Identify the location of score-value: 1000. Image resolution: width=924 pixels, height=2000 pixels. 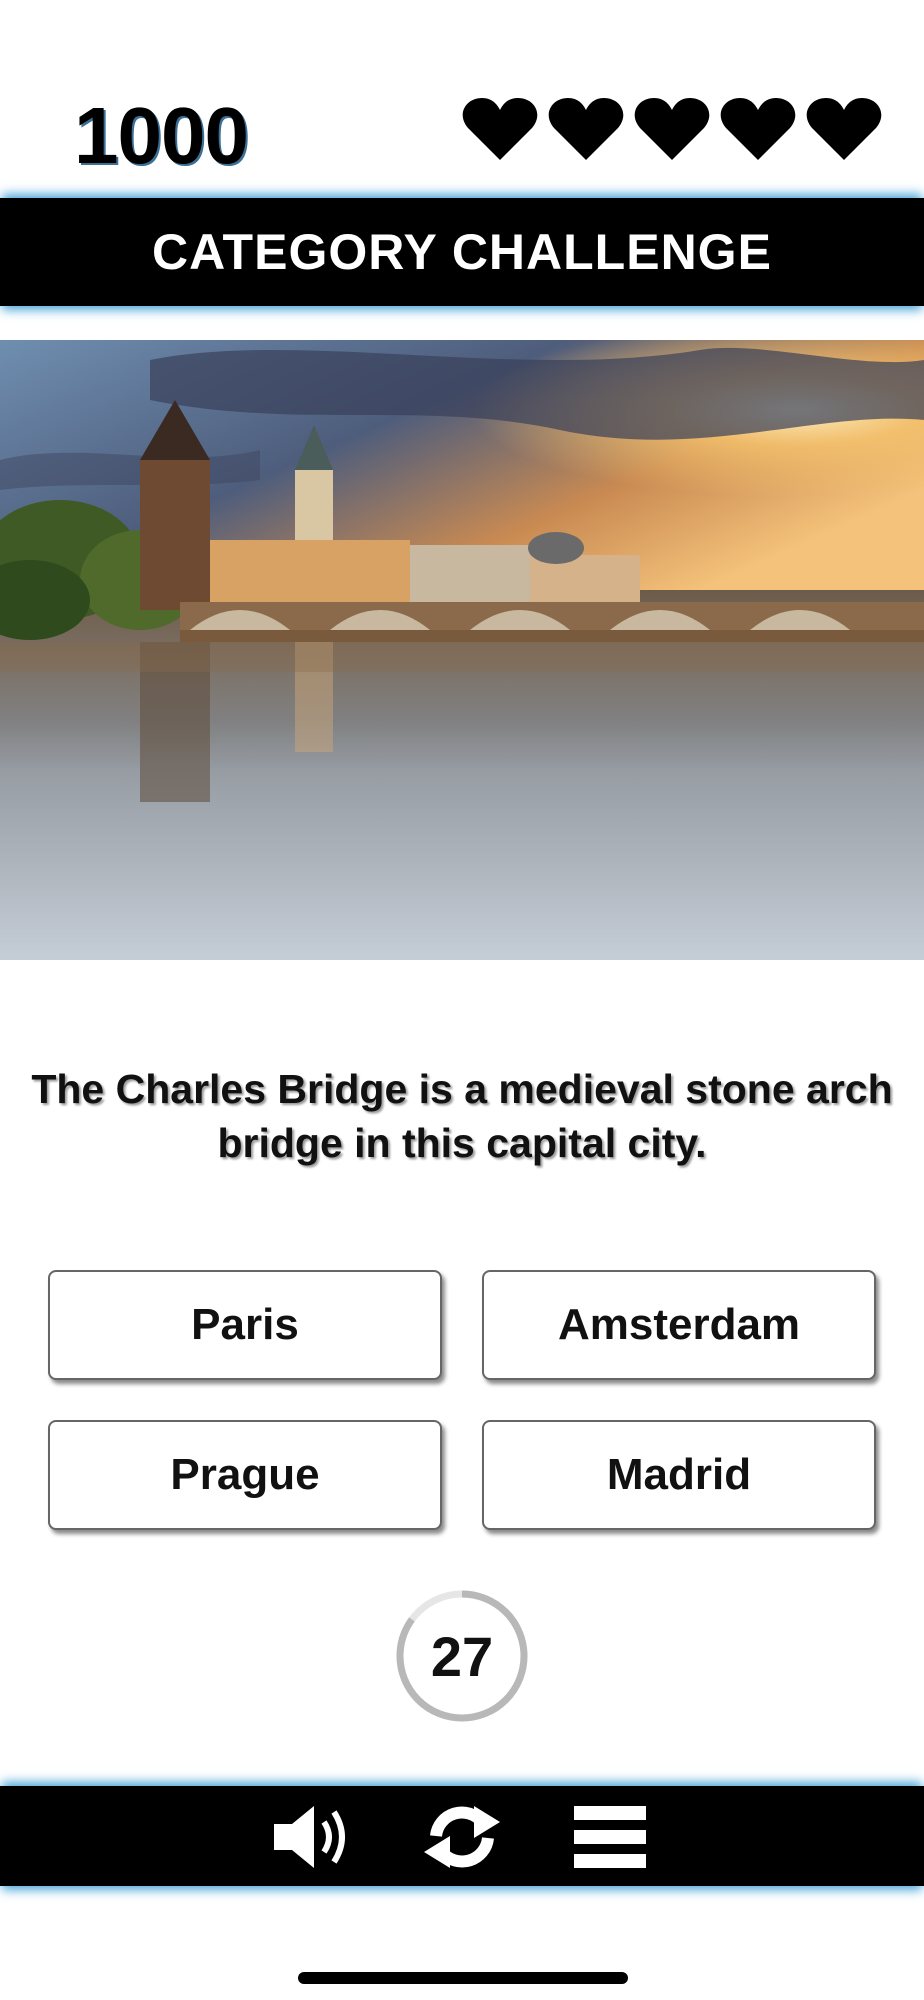
(161, 135).